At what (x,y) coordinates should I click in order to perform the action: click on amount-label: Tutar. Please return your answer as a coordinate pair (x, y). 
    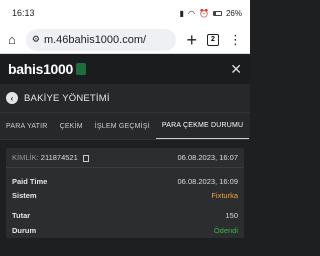
    Looking at the image, I should click on (21, 215).